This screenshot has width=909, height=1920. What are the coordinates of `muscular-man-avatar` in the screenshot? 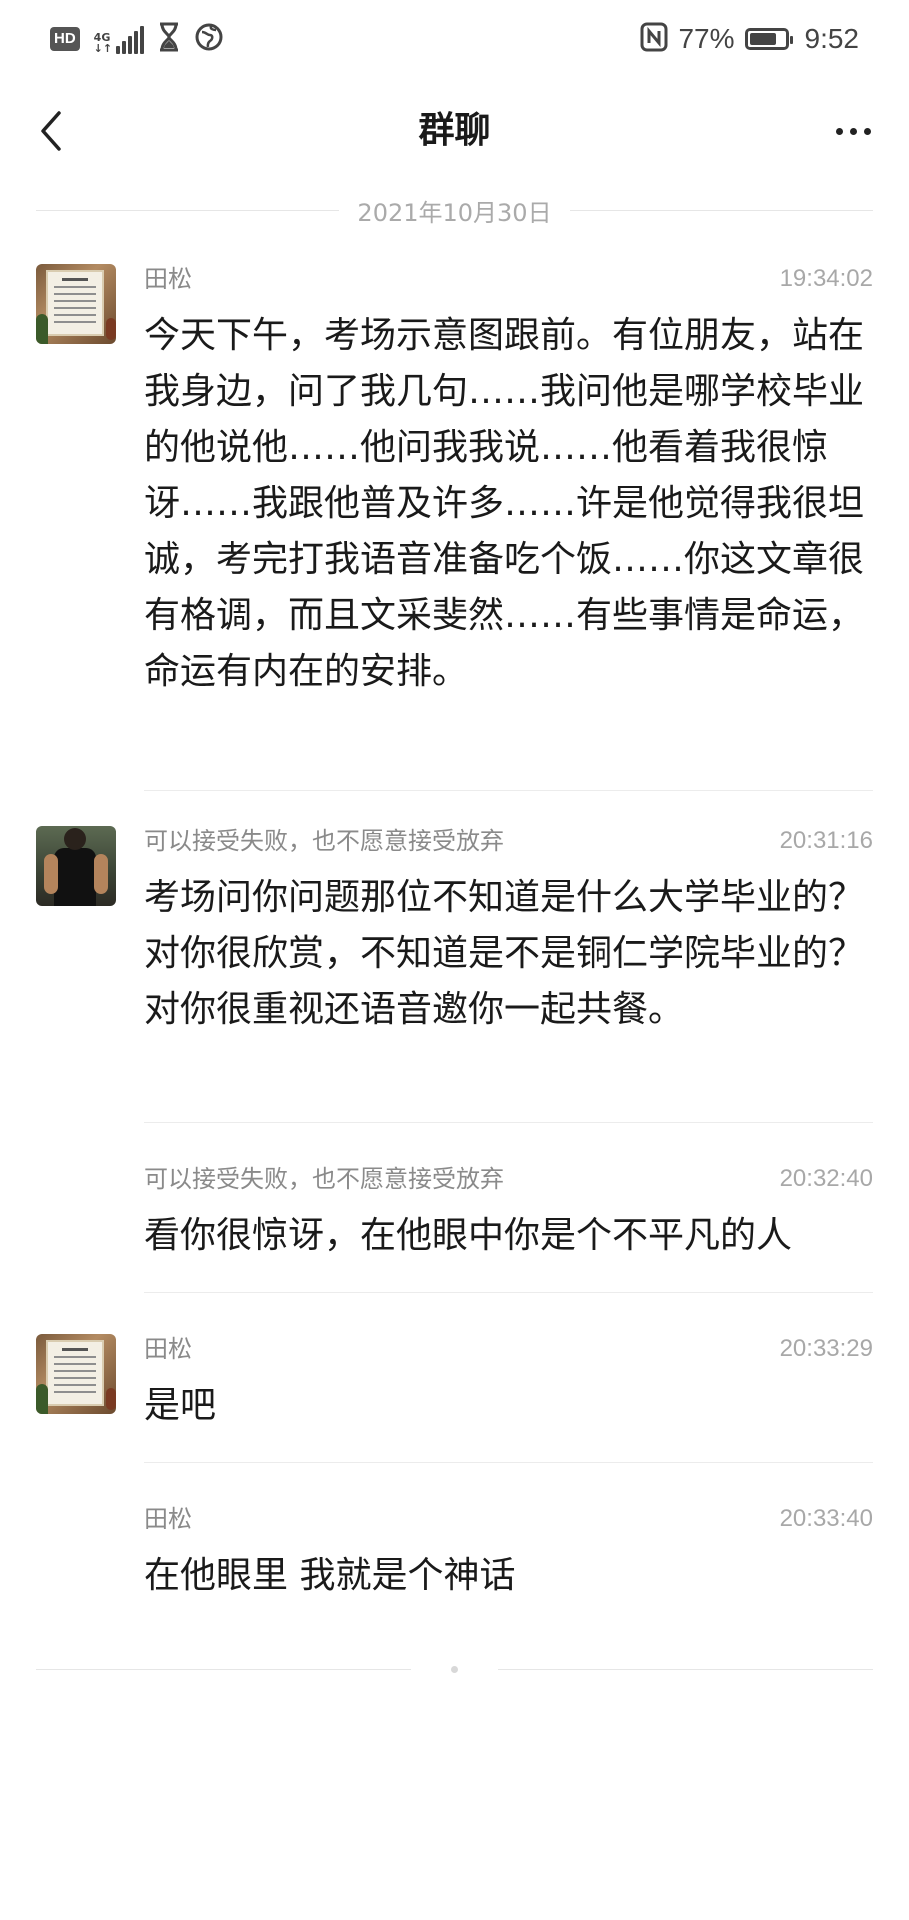 It's located at (76, 866).